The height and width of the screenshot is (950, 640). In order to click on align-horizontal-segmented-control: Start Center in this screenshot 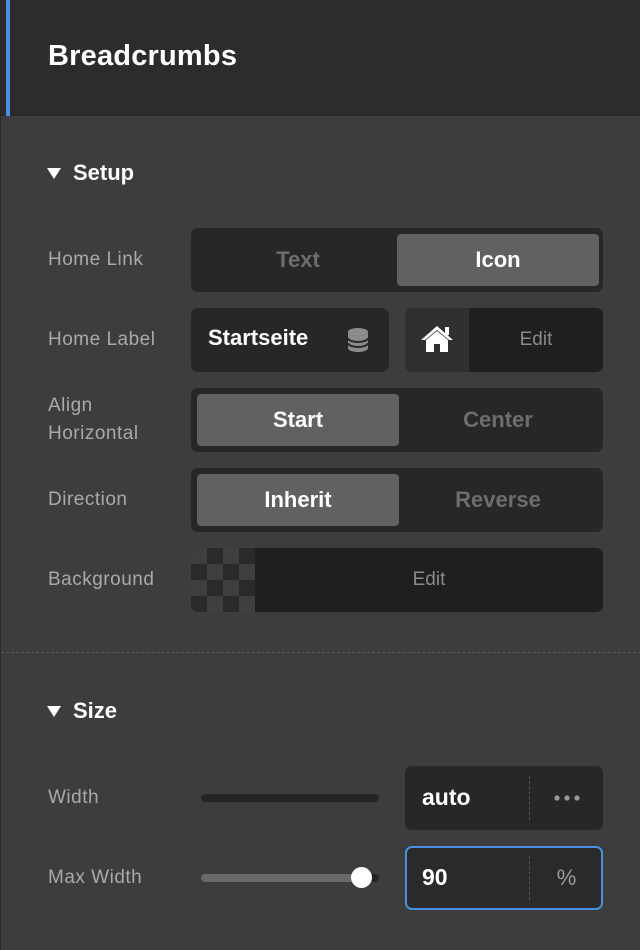, I will do `click(397, 420)`.